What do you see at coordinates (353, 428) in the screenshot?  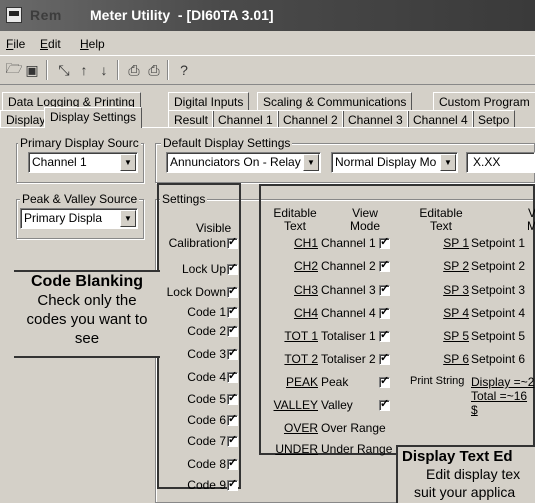 I see `view-mode-over: Over Range` at bounding box center [353, 428].